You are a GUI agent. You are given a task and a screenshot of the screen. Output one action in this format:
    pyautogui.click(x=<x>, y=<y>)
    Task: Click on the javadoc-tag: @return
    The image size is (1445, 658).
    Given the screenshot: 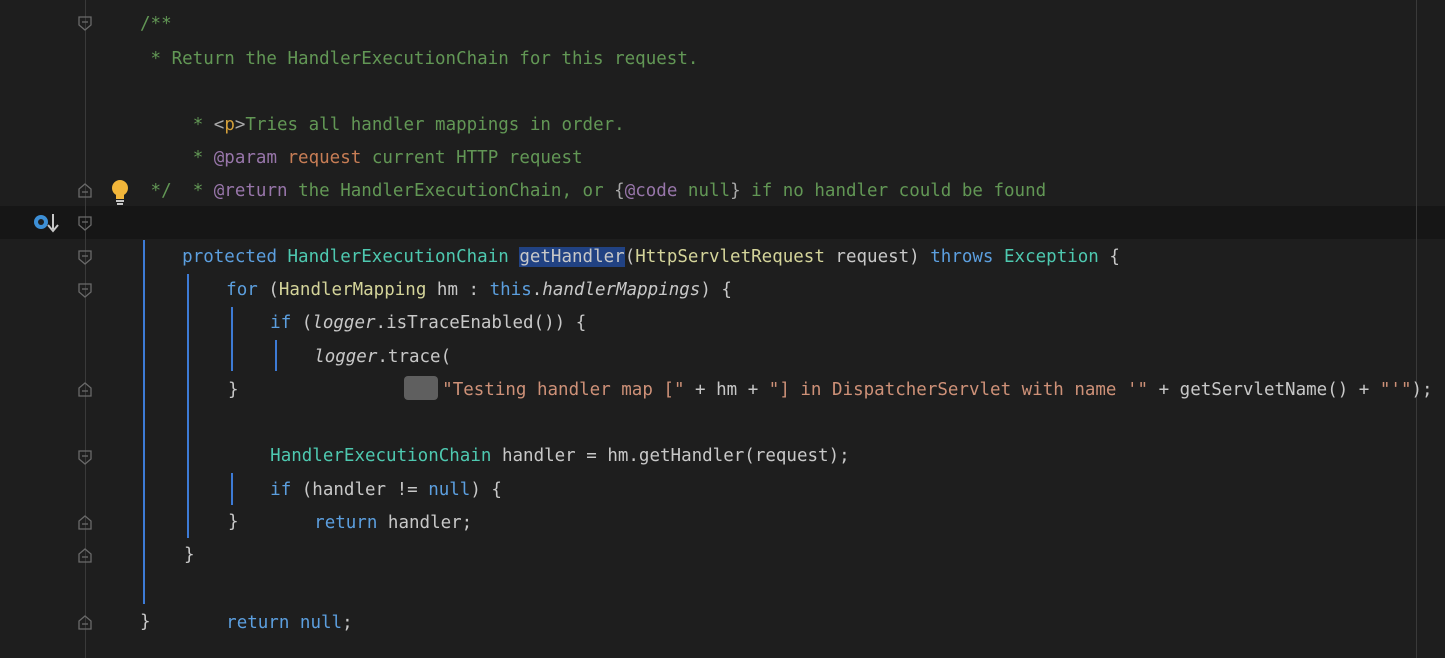 What is the action you would take?
    pyautogui.click(x=250, y=191)
    